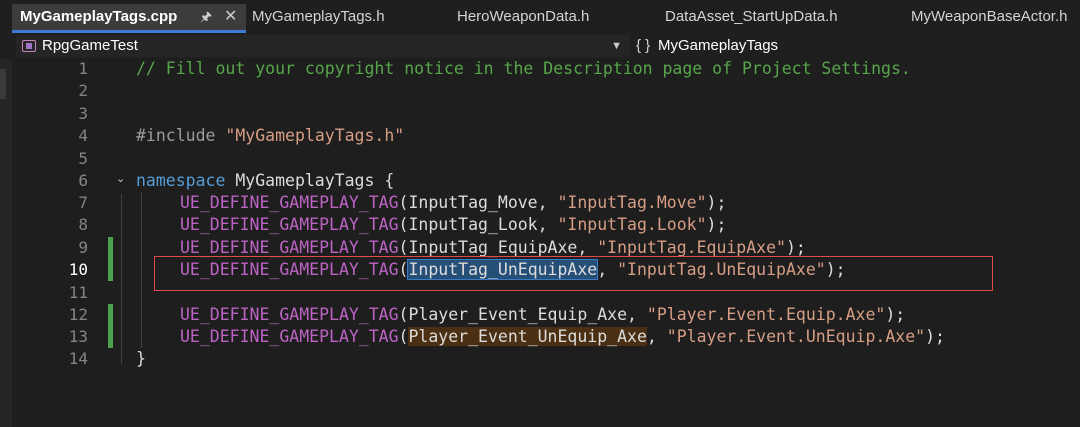 This screenshot has height=427, width=1080. What do you see at coordinates (989, 16) in the screenshot?
I see `tab-label: MyWeaponBaseActor.h` at bounding box center [989, 16].